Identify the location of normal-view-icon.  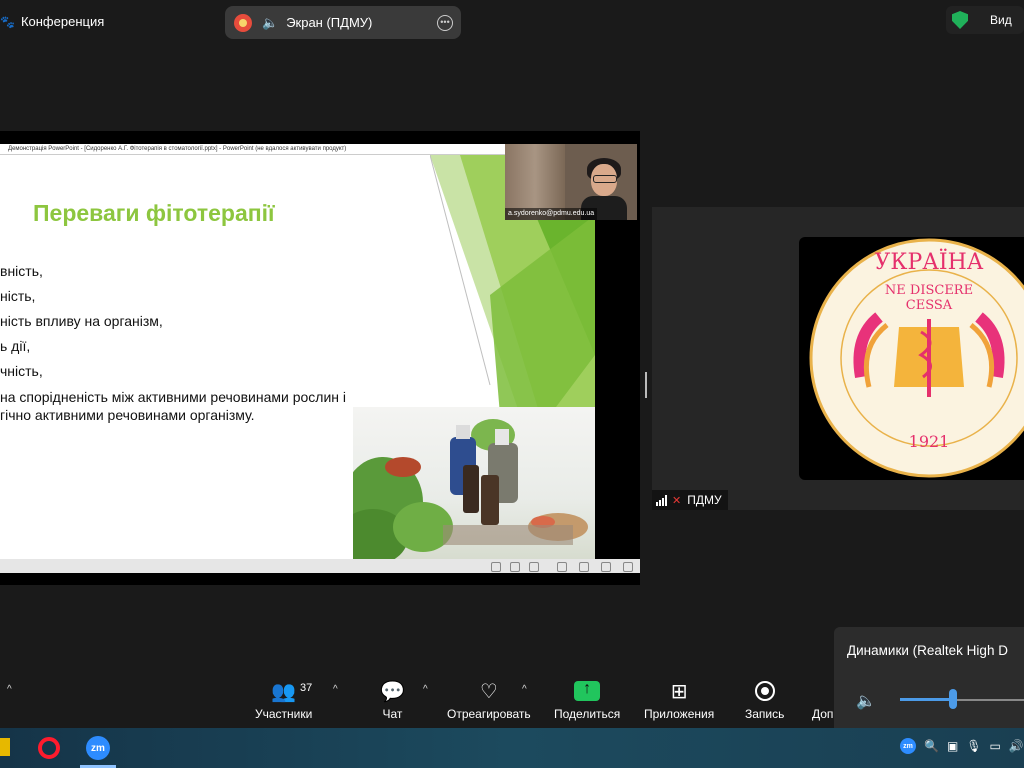
(562, 567).